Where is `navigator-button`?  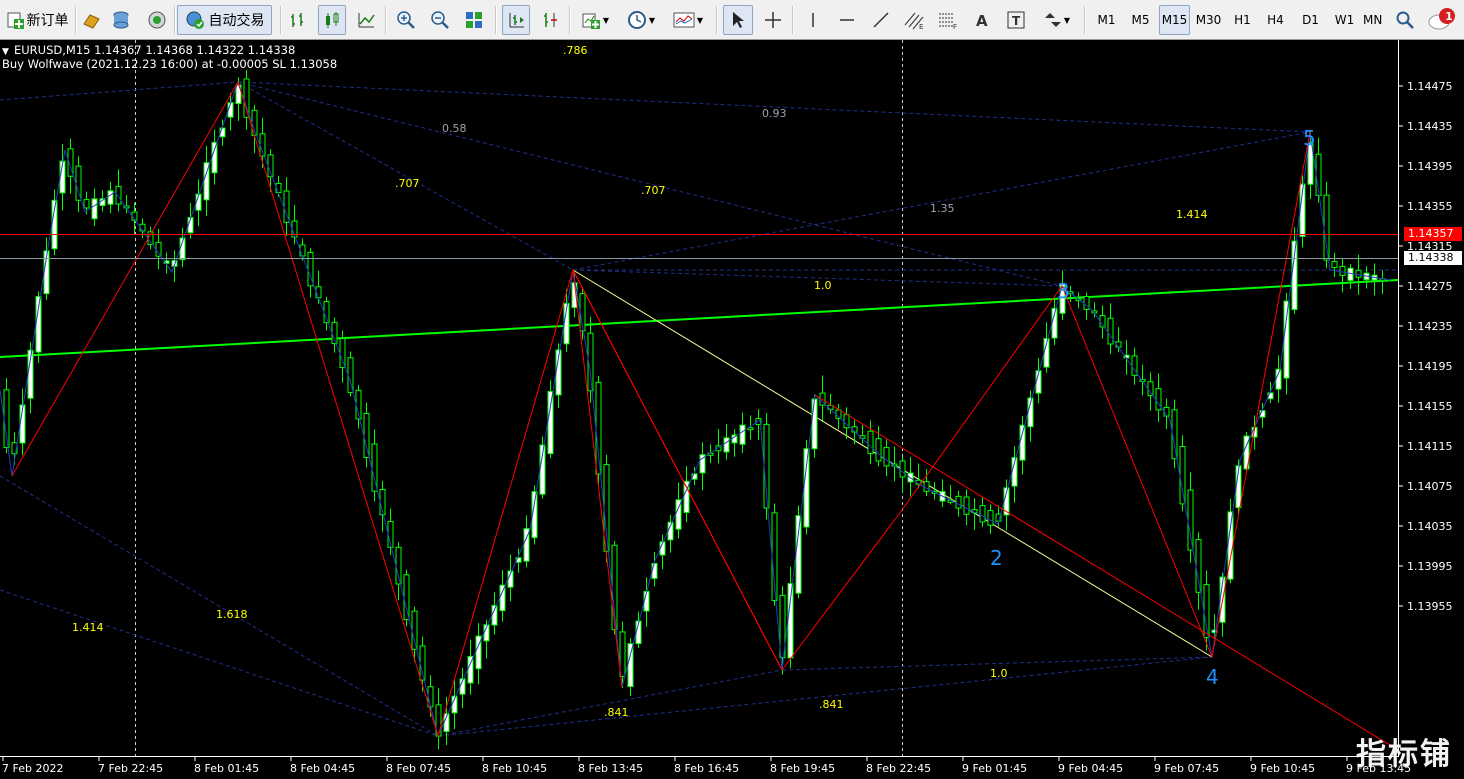 navigator-button is located at coordinates (157, 20).